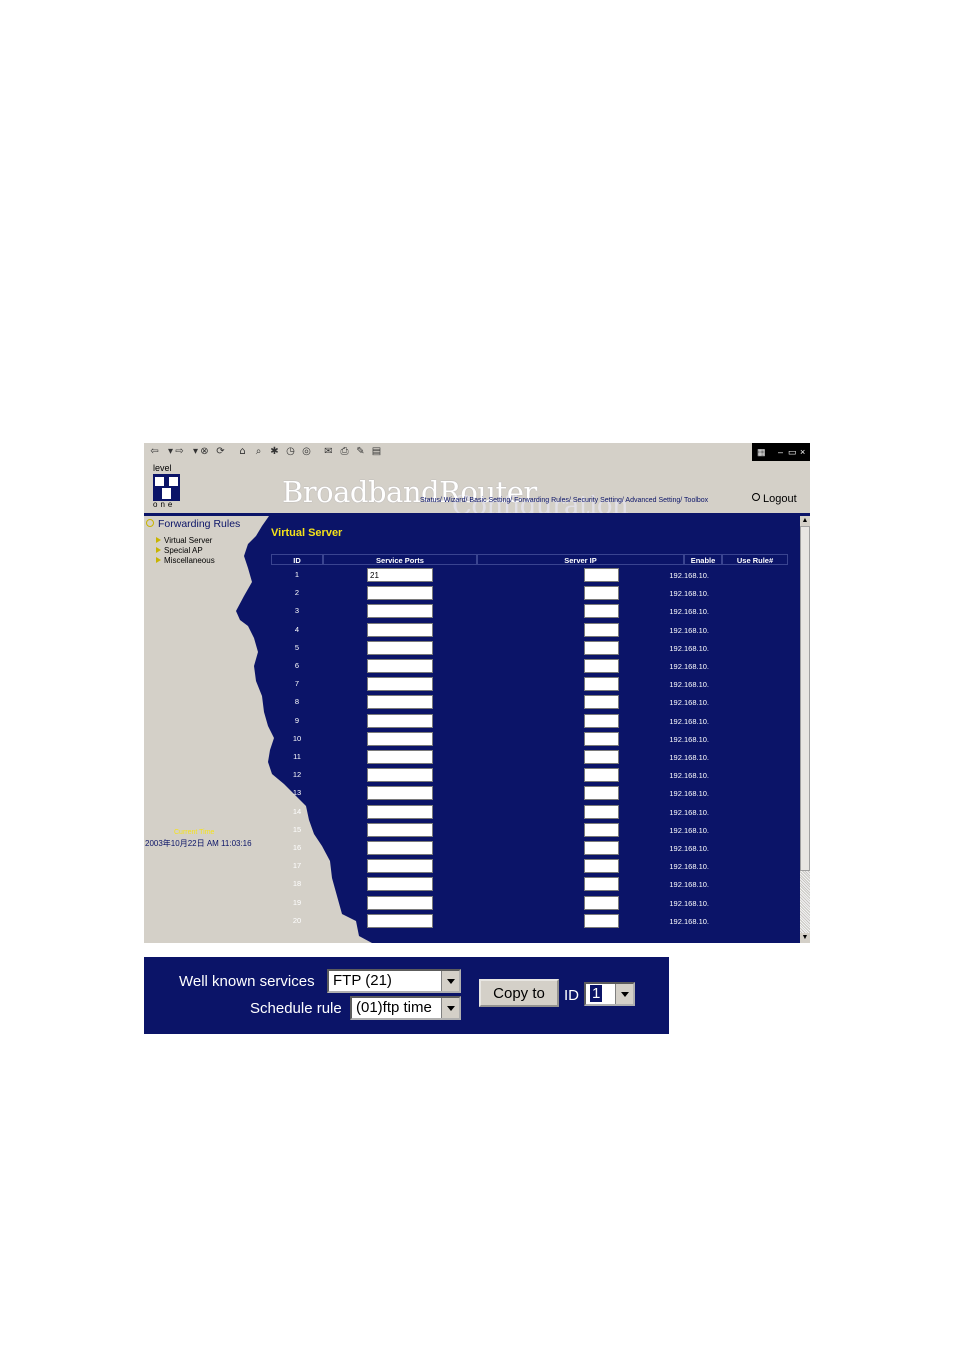 Image resolution: width=954 pixels, height=1351 pixels. I want to click on column-header-server-ip: Server IP, so click(580, 559).